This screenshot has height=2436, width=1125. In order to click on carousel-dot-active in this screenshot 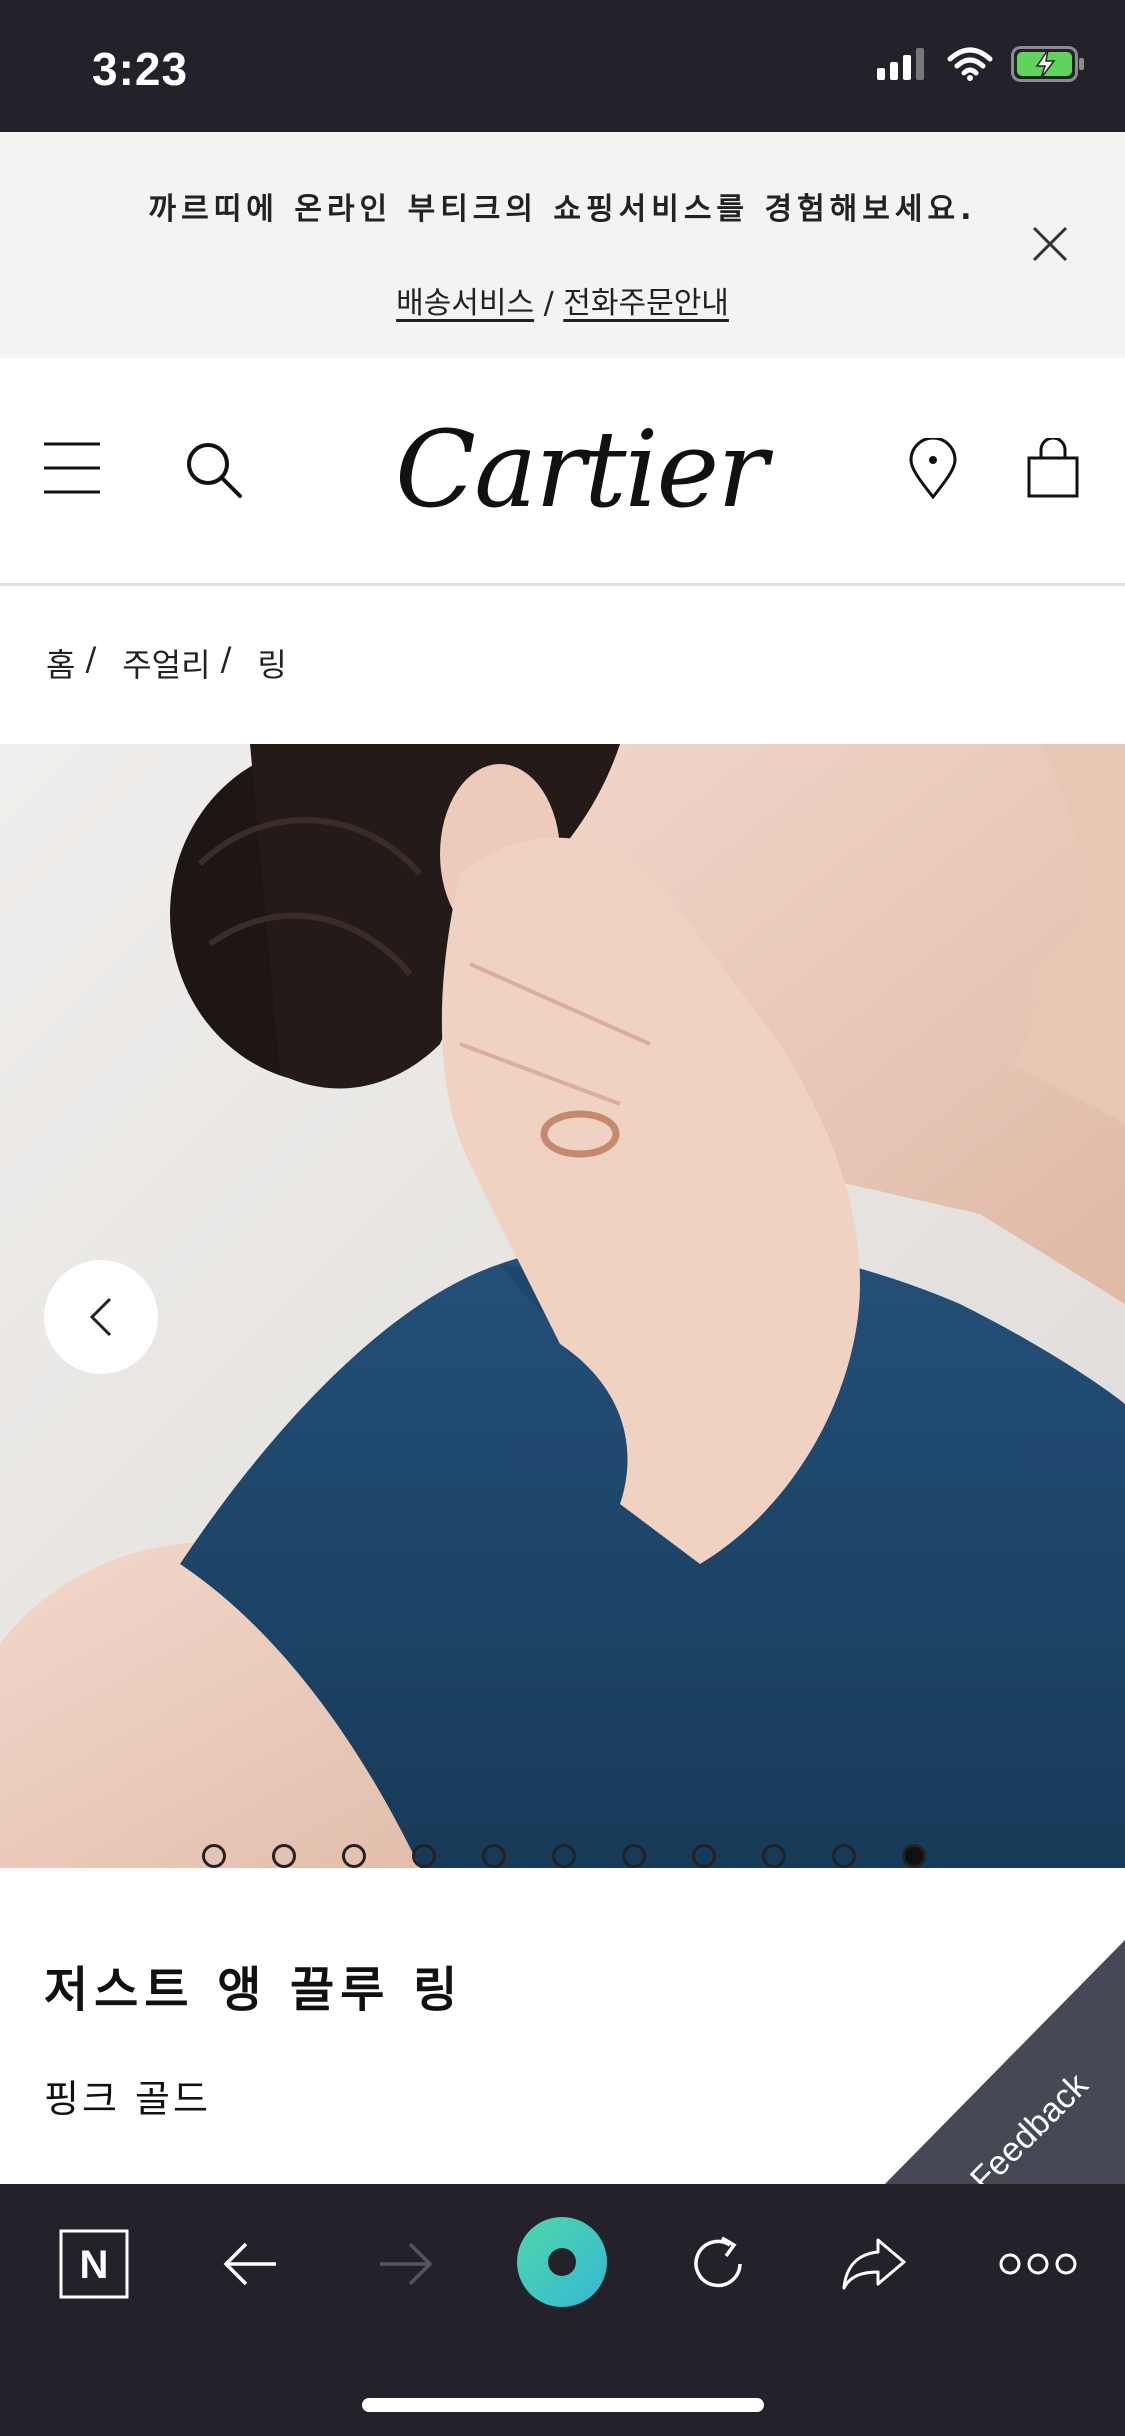, I will do `click(914, 1856)`.